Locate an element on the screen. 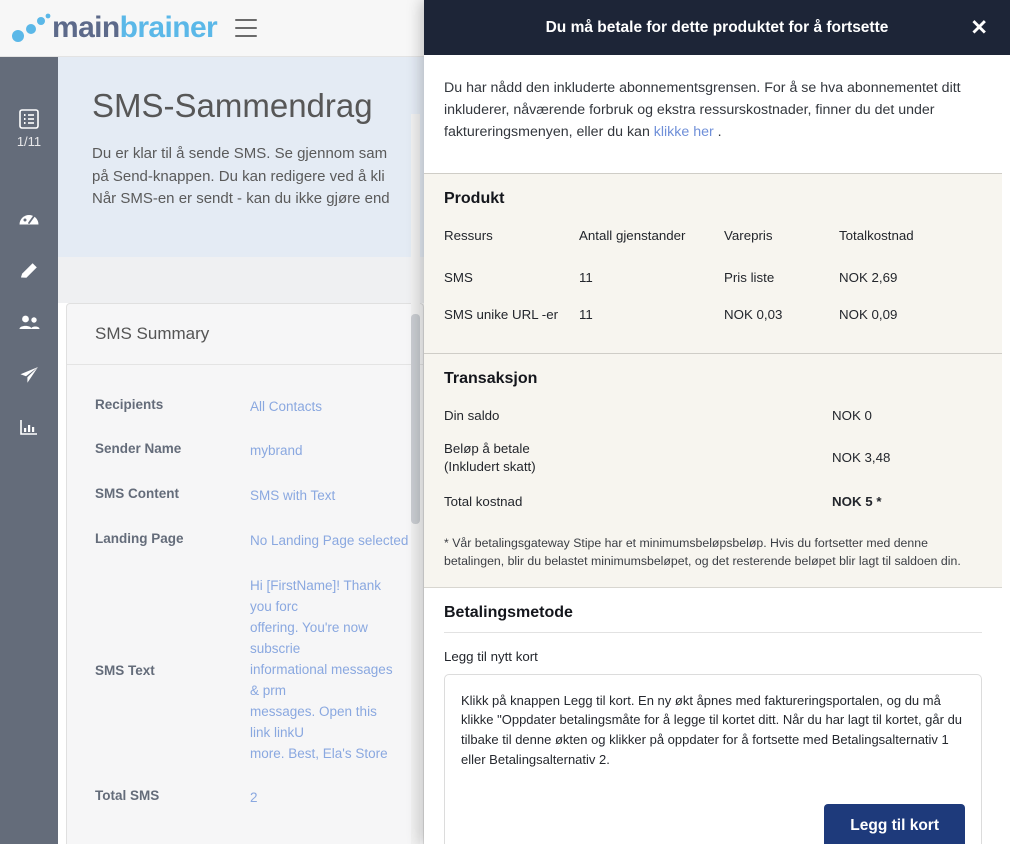 Image resolution: width=1010 pixels, height=844 pixels. produkt-cell-ressurs: SMS is located at coordinates (458, 277).